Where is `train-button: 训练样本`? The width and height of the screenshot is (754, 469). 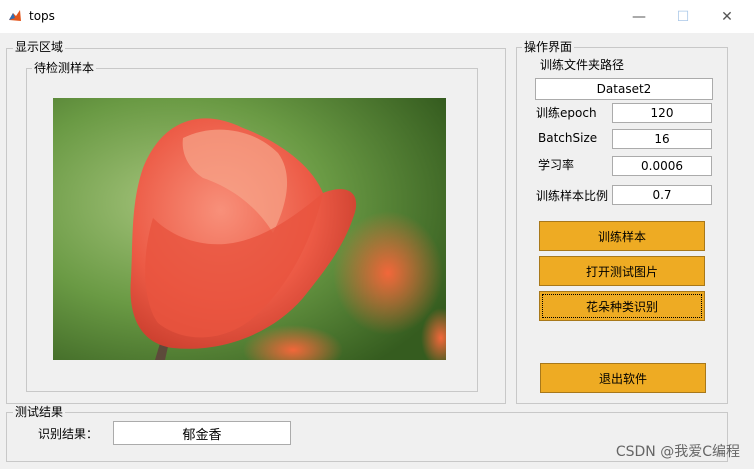 train-button: 训练样本 is located at coordinates (622, 236).